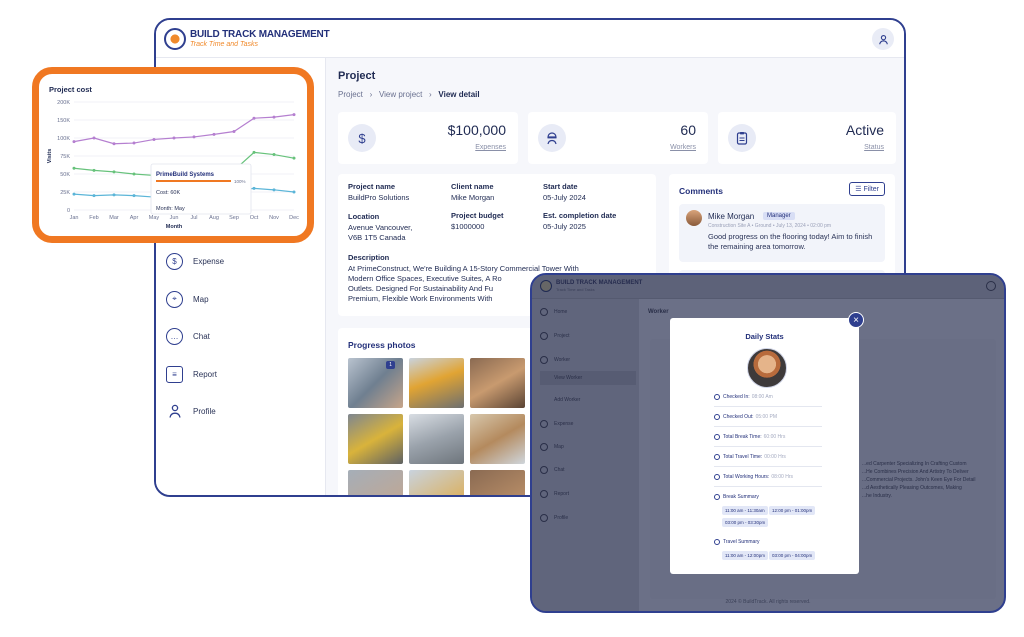  What do you see at coordinates (683, 147) in the screenshot?
I see `stat-link-workers: Workers` at bounding box center [683, 147].